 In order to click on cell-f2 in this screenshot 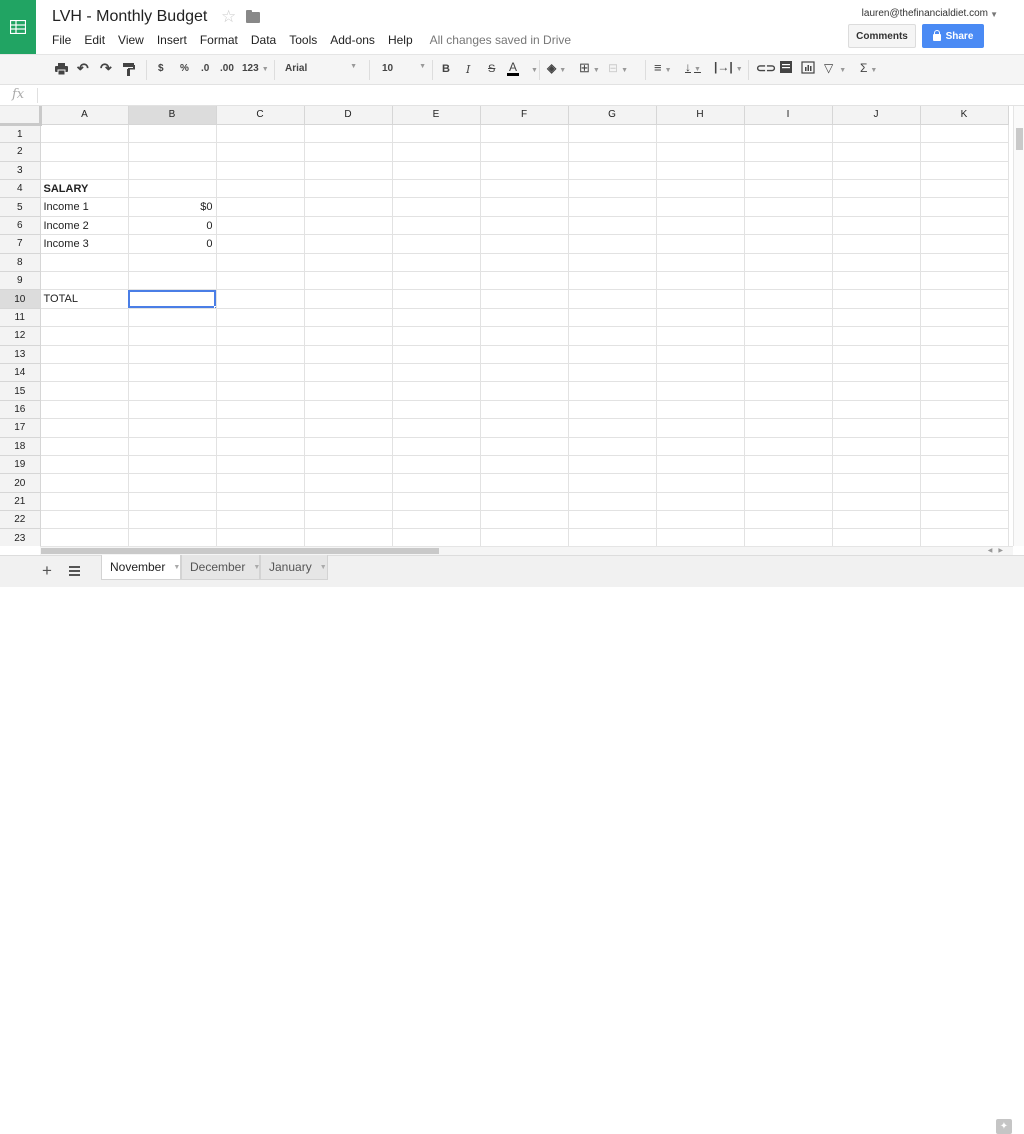, I will do `click(524, 152)`.